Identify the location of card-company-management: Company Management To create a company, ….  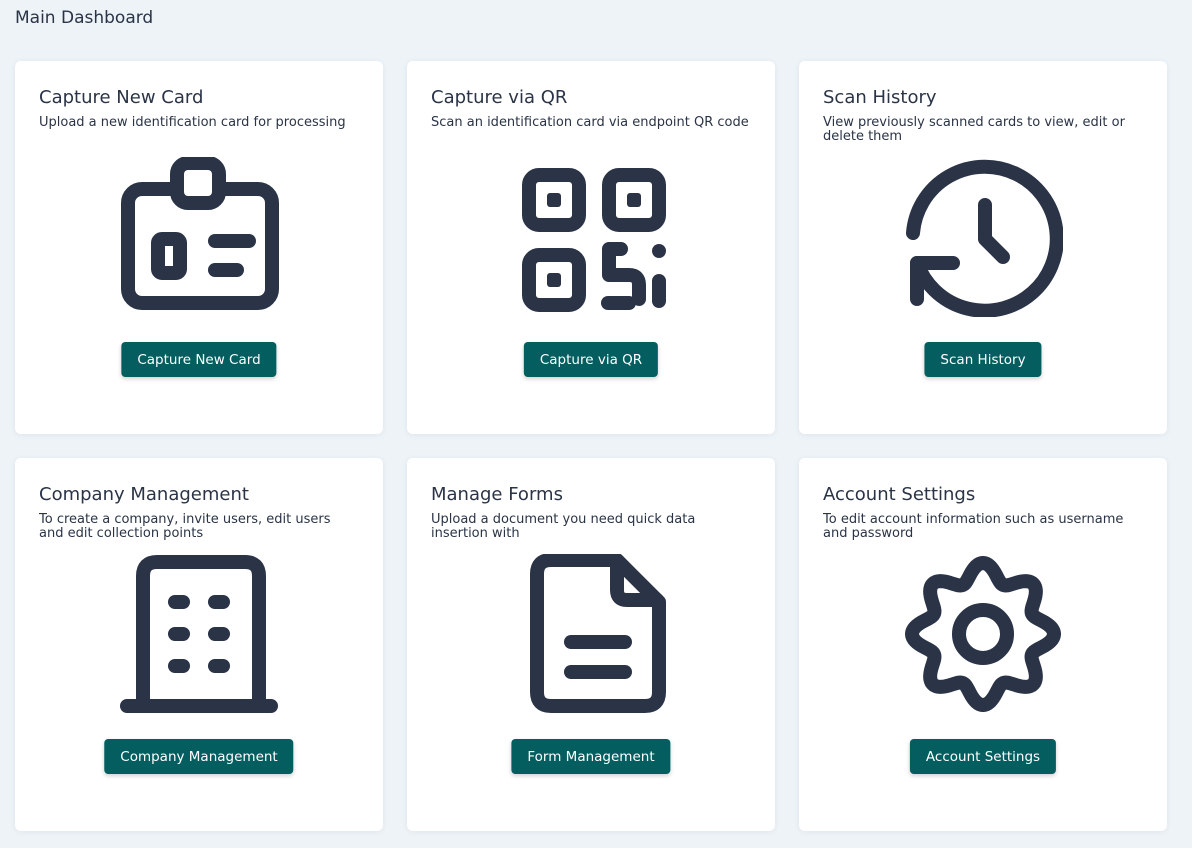
(199, 644).